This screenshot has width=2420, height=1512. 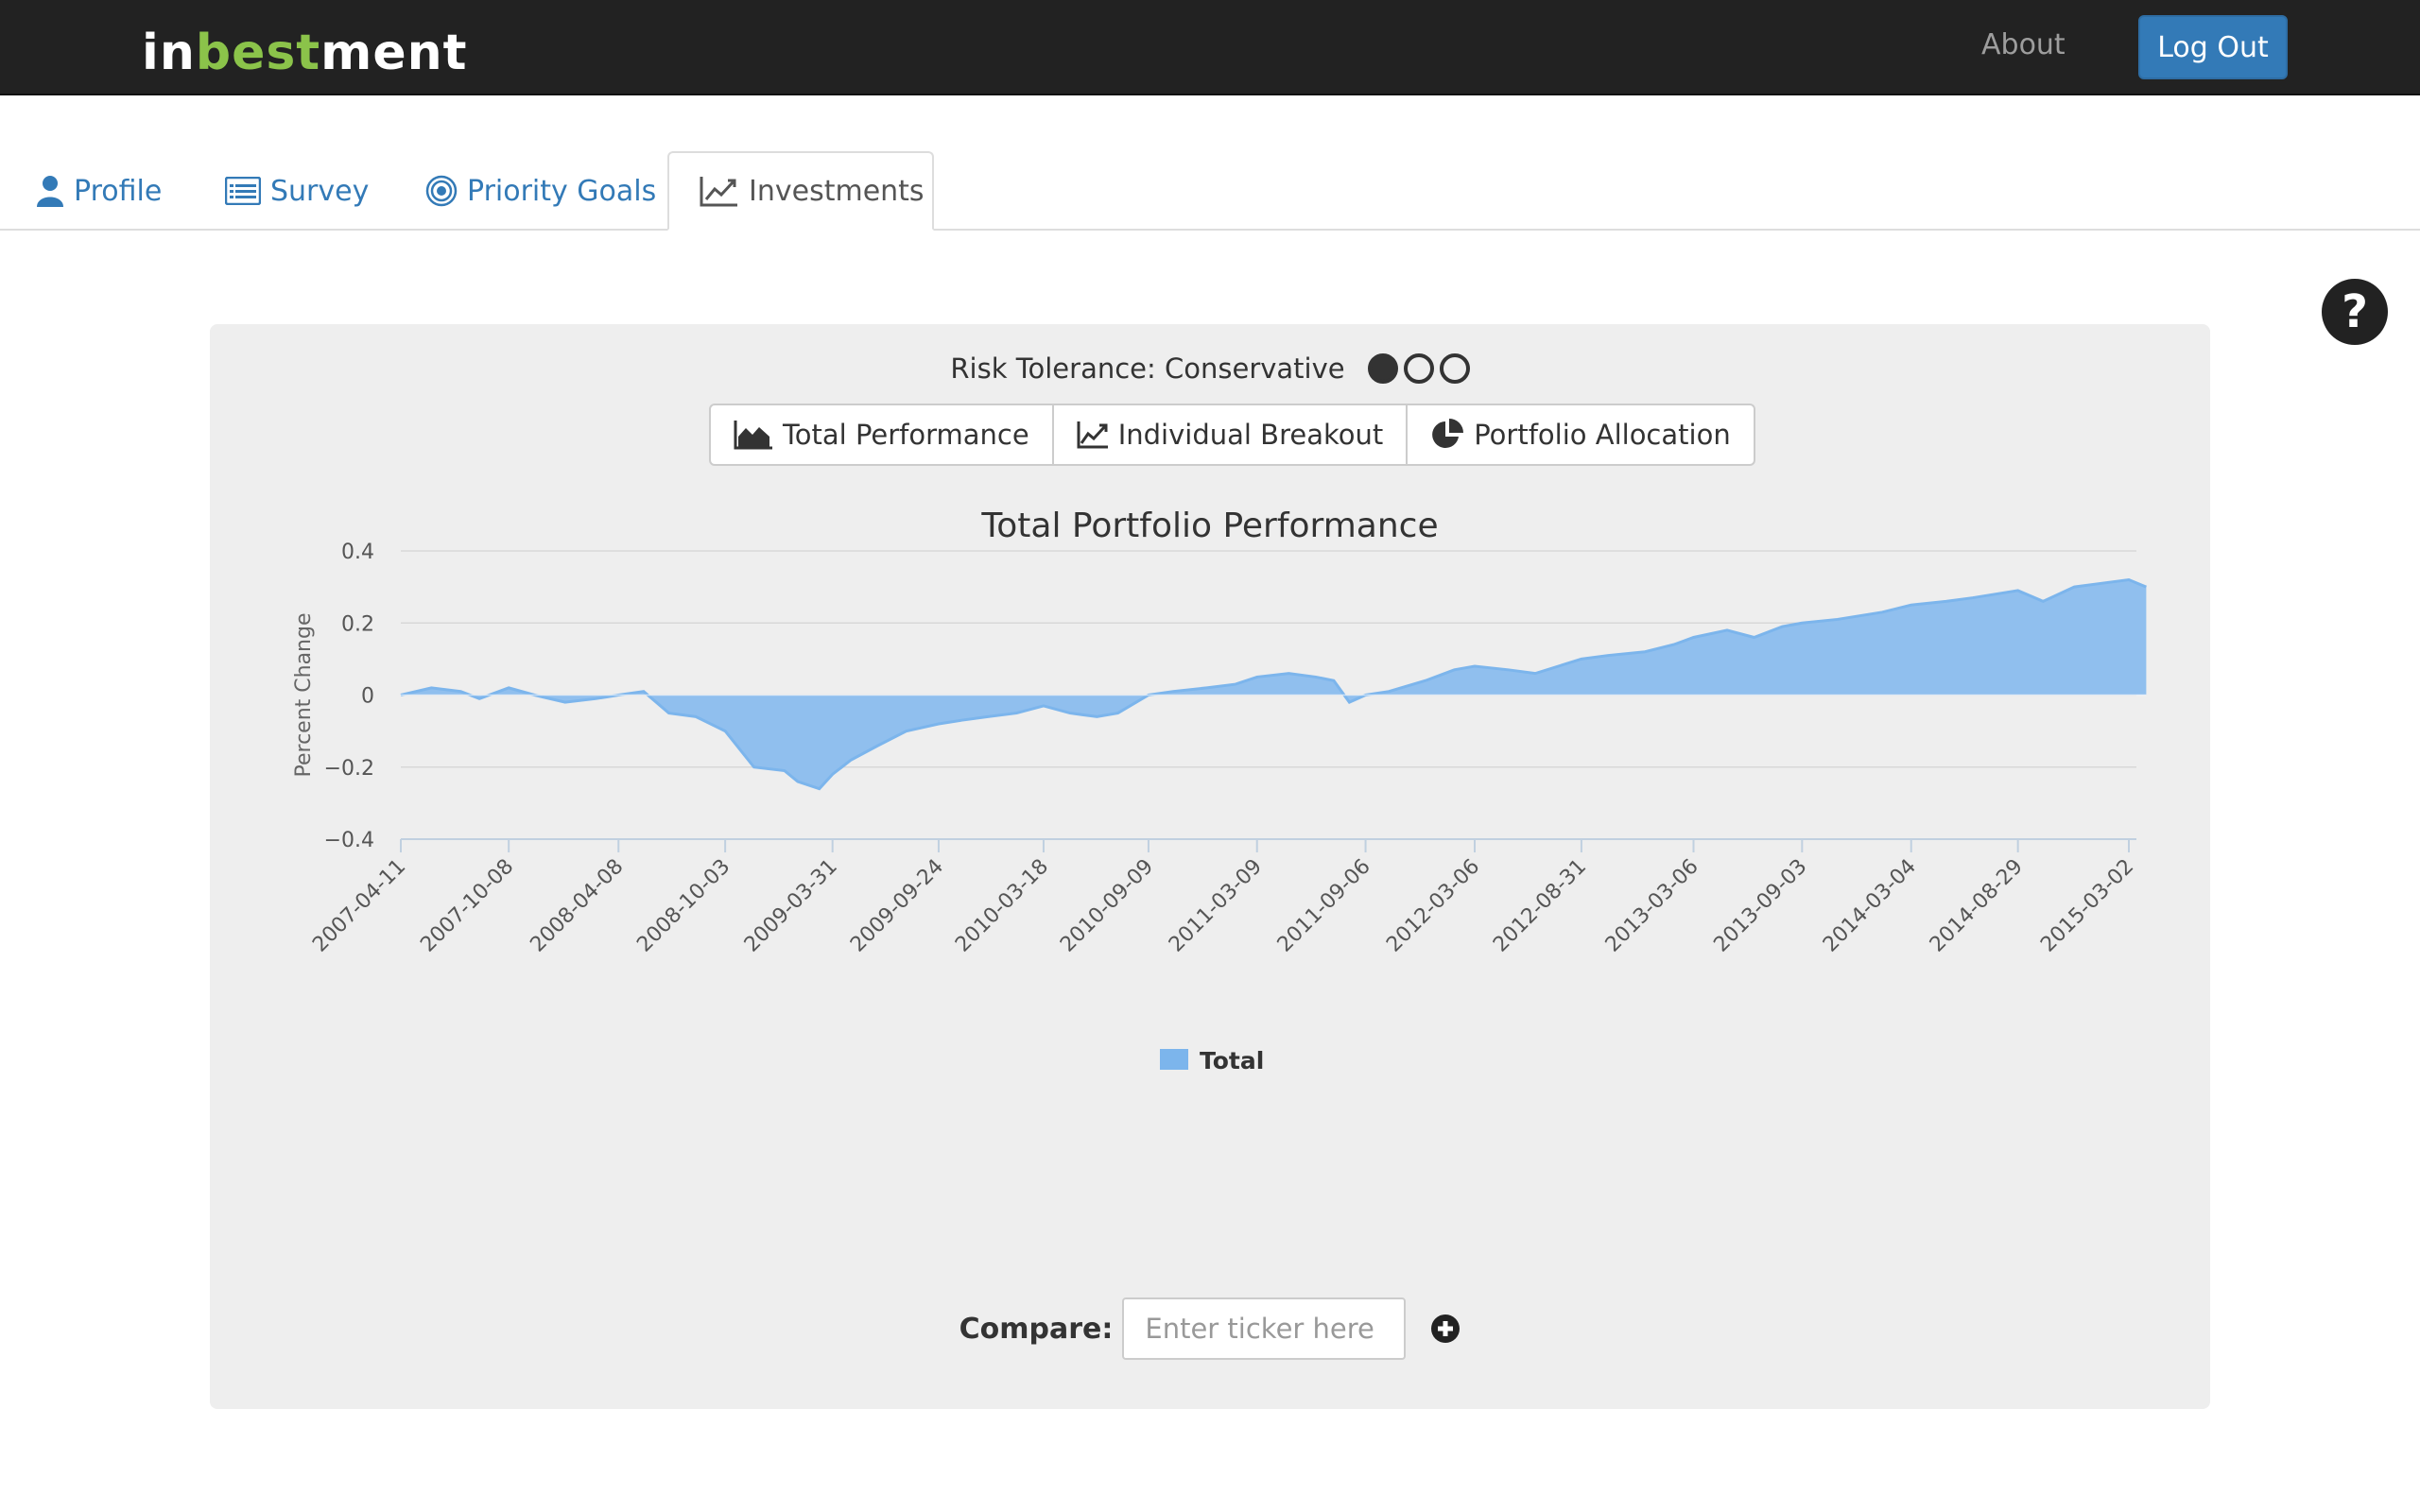 I want to click on y-tick-label: 0.4, so click(x=357, y=552).